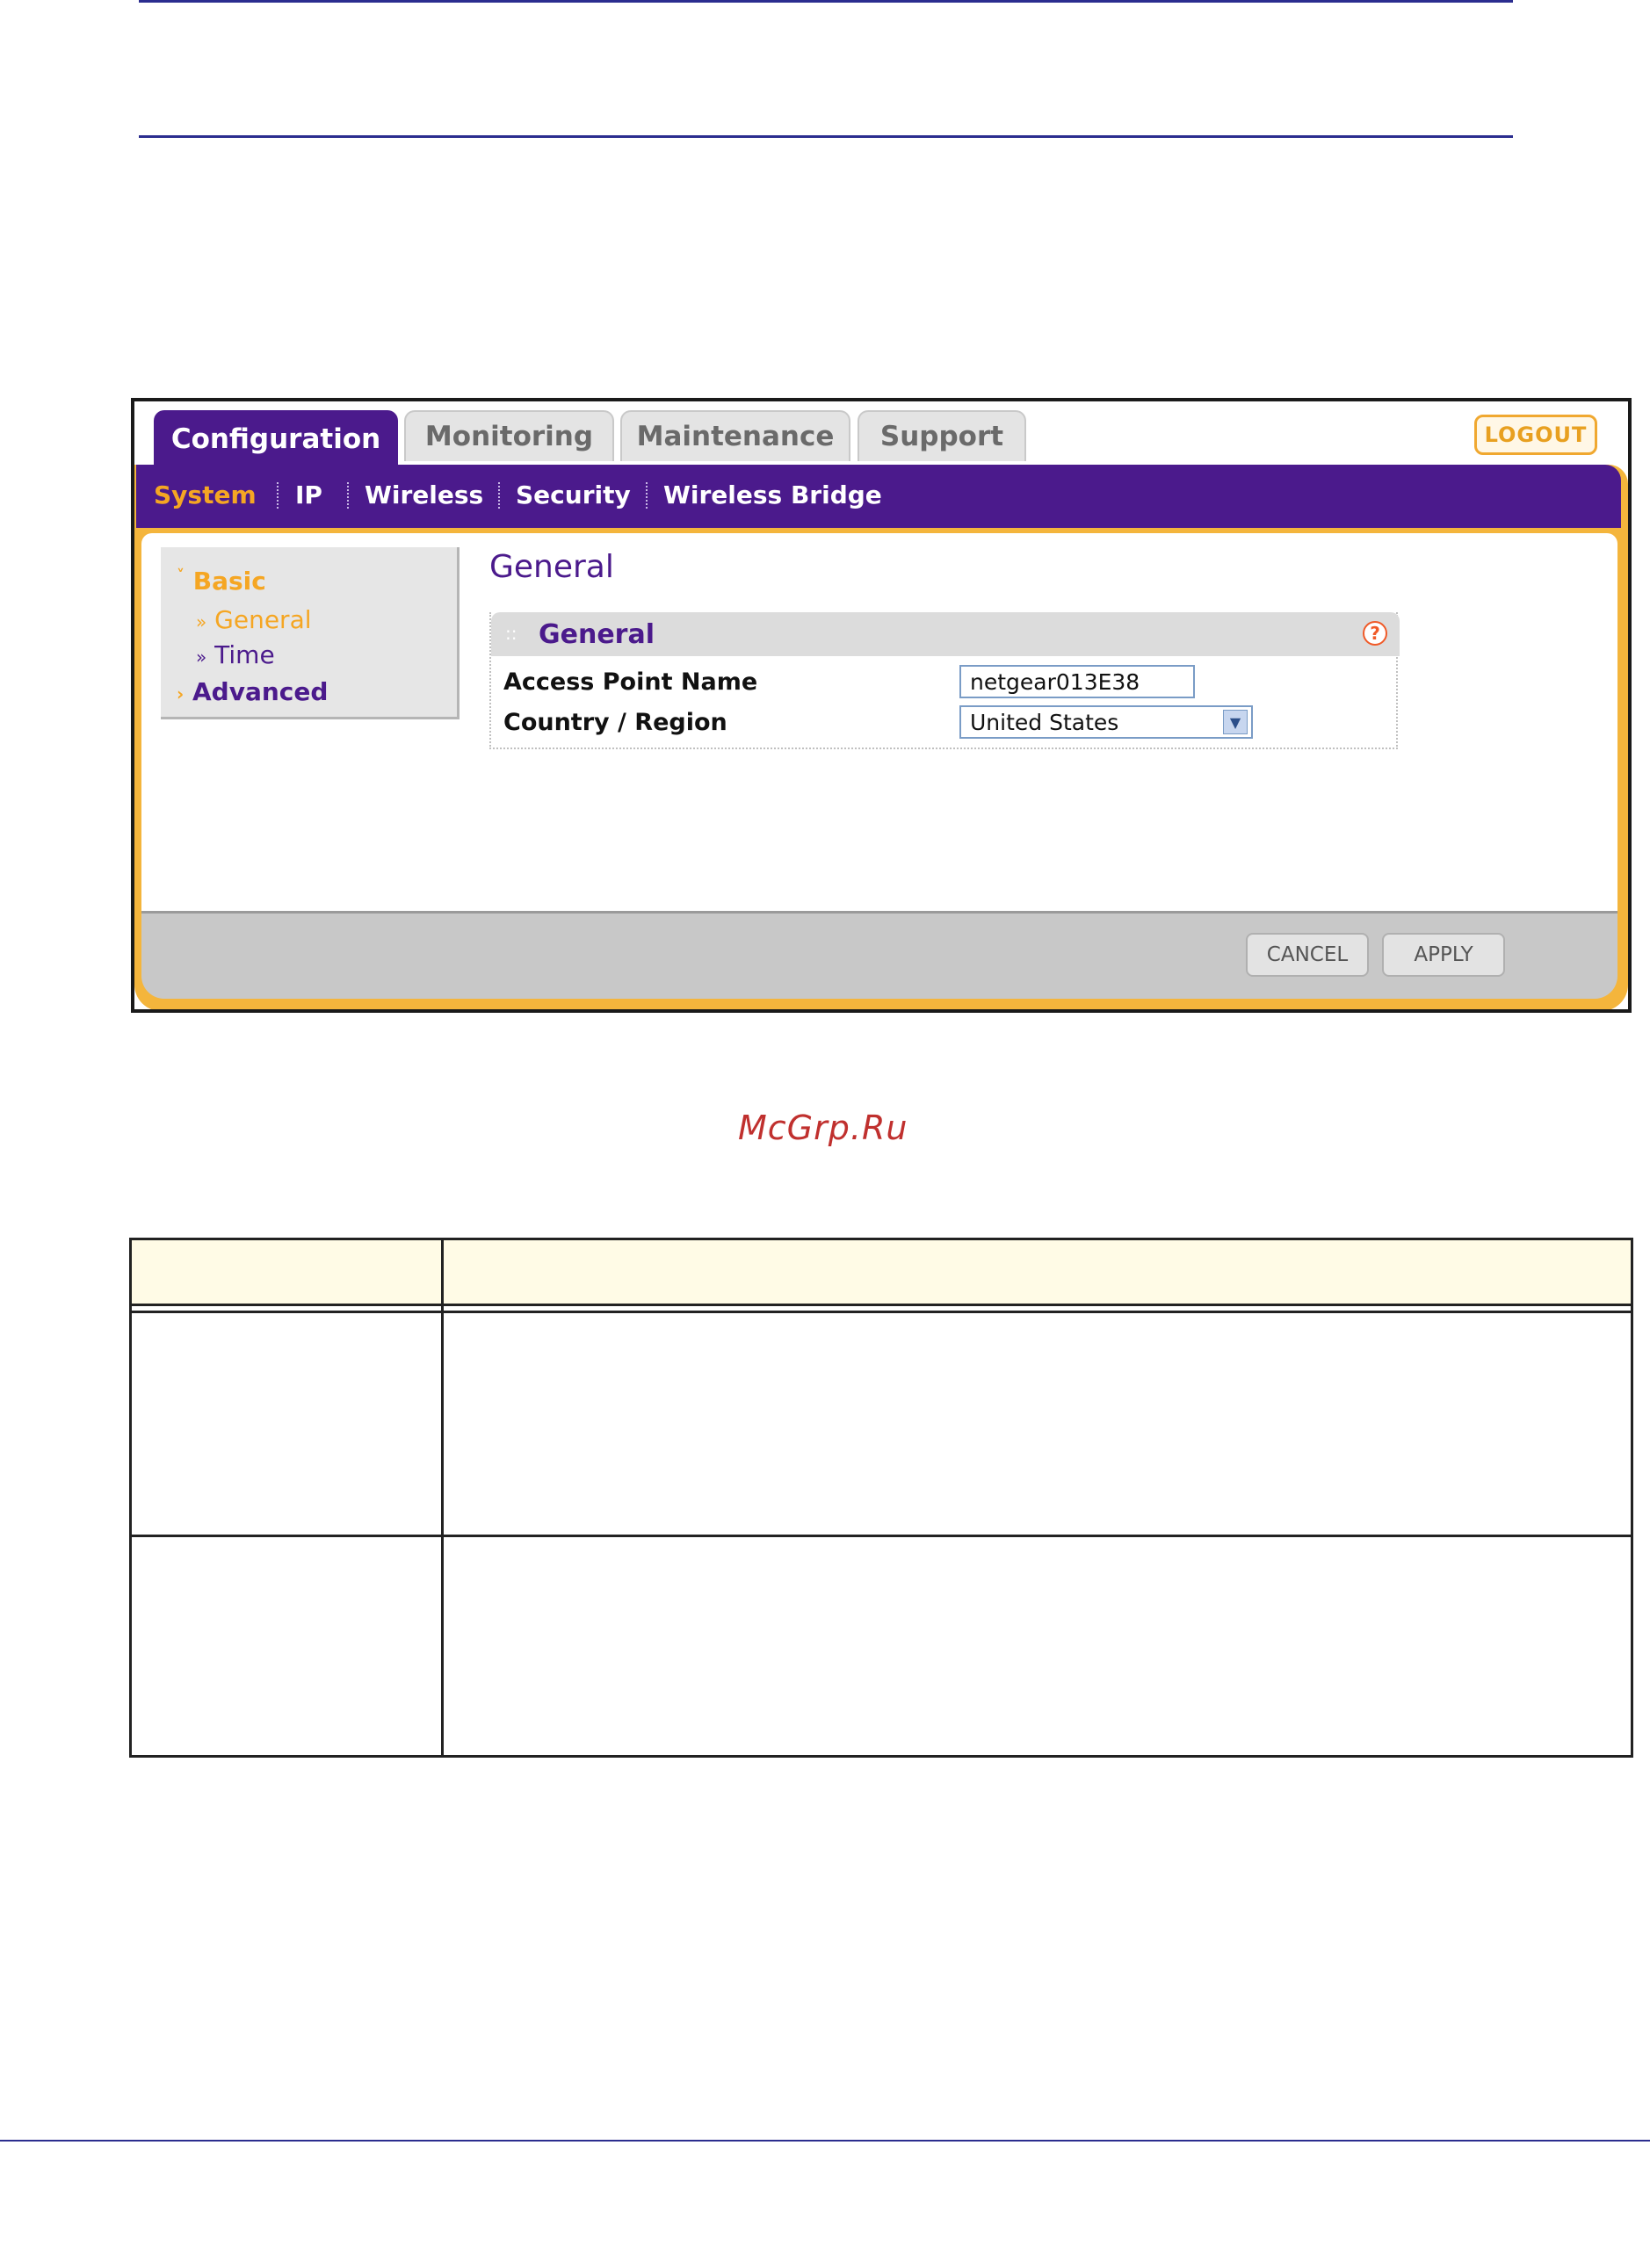  I want to click on subnav-item-wireless: Wireless, so click(424, 495).